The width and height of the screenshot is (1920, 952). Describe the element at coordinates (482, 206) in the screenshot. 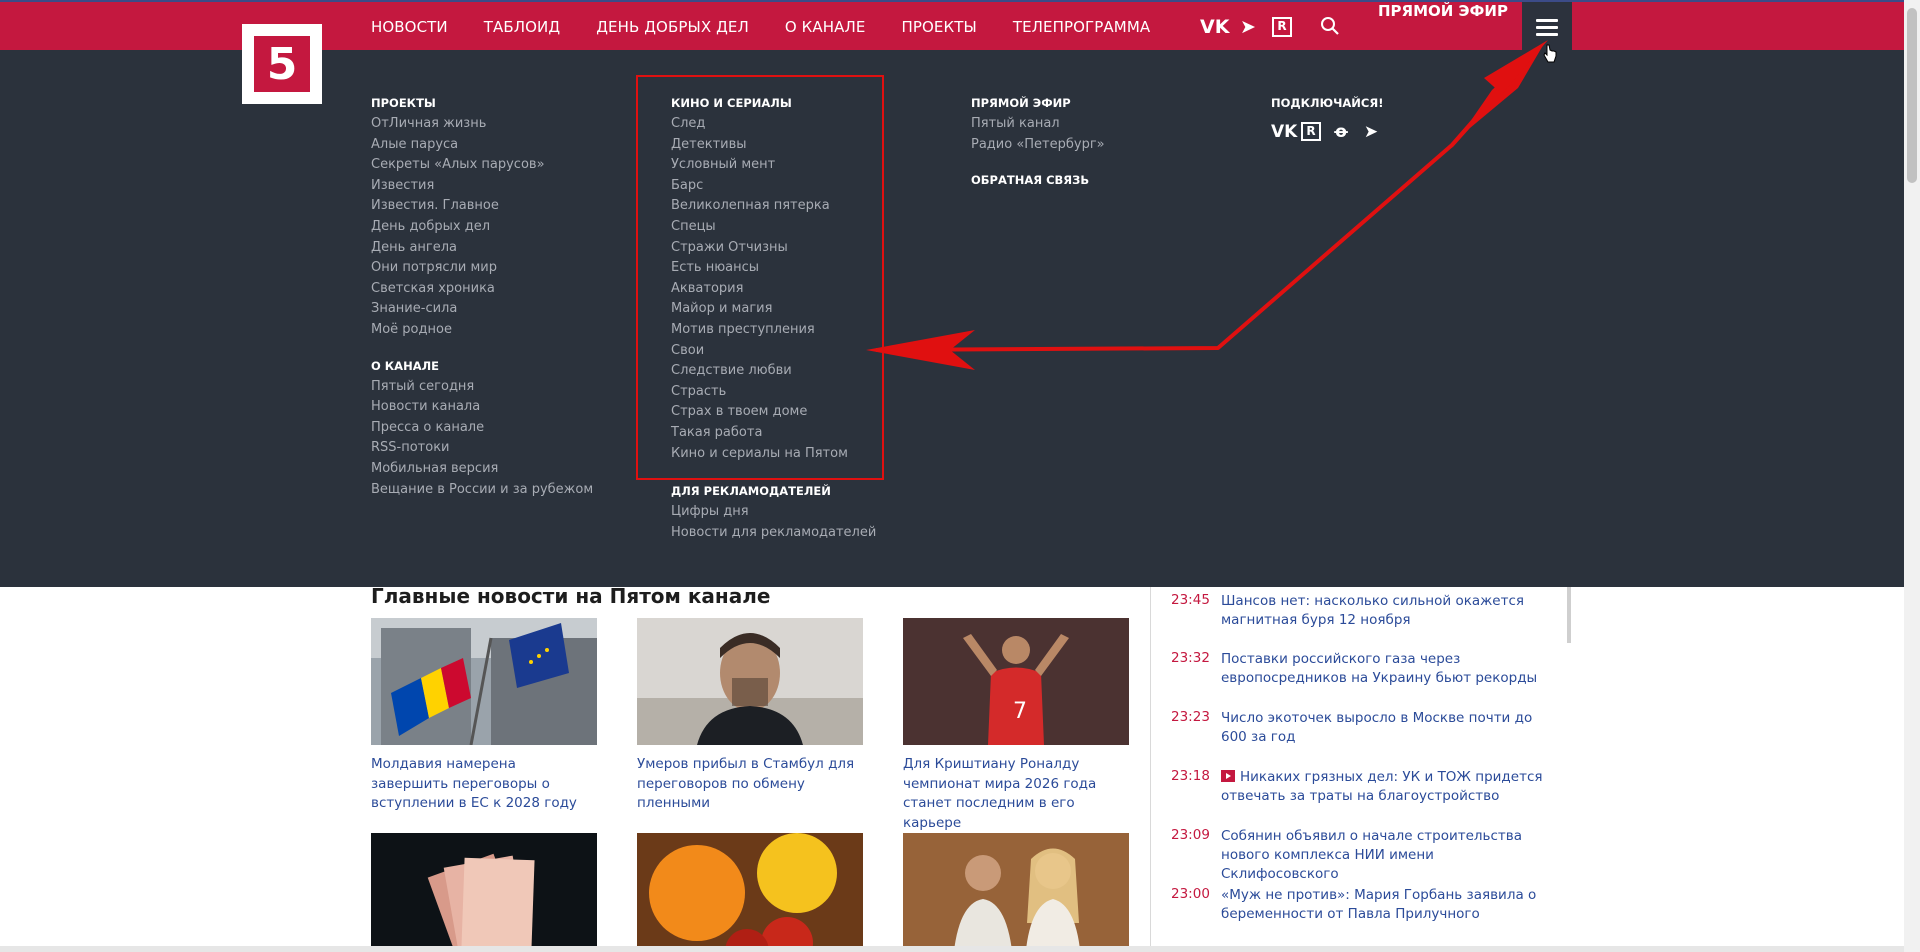

I see `menu-item-project: Известия. Главное` at that location.